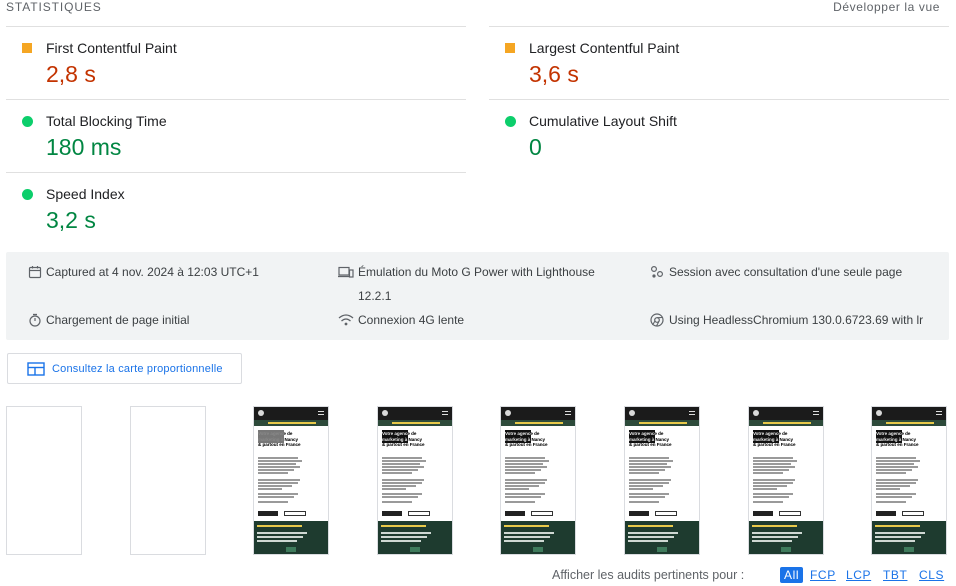  I want to click on filter-cls: CLS, so click(931, 575).